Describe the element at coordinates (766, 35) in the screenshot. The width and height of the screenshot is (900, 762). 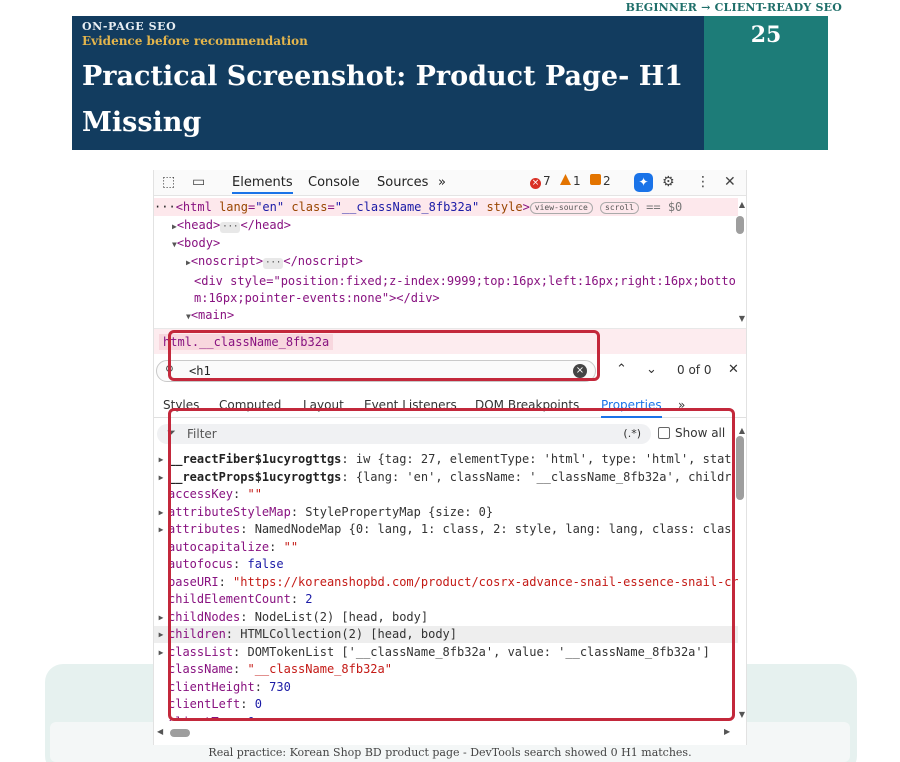
I see `page-number: 25` at that location.